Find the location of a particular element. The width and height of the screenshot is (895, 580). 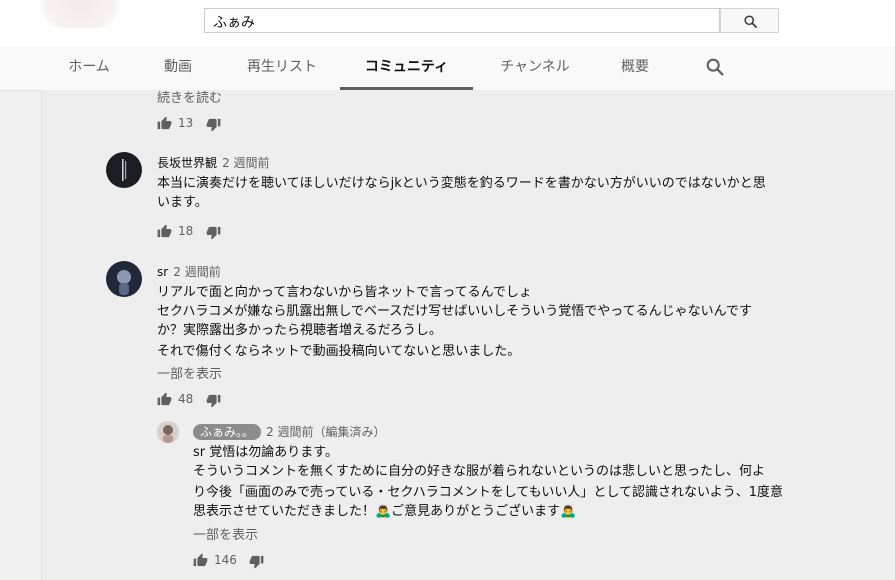

channel-banner-fragment is located at coordinates (80, 14).